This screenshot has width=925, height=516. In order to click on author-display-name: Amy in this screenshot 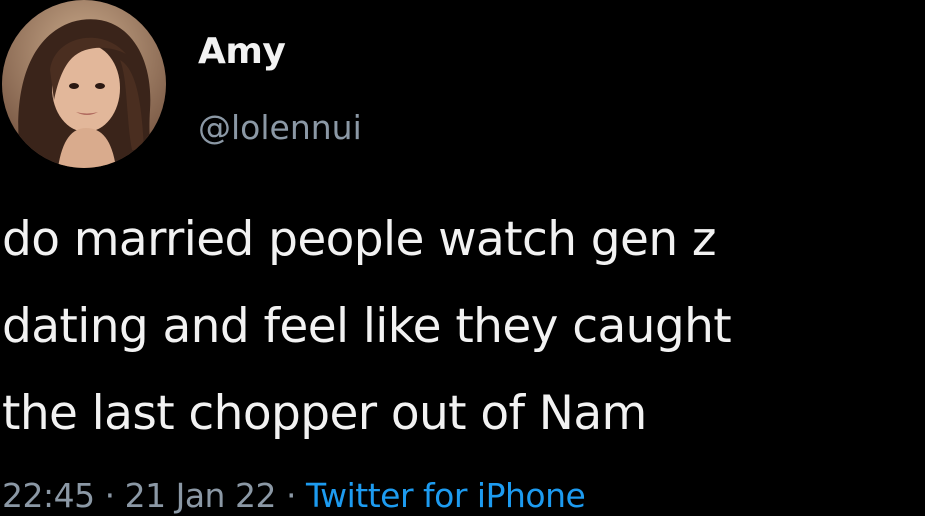, I will do `click(280, 52)`.